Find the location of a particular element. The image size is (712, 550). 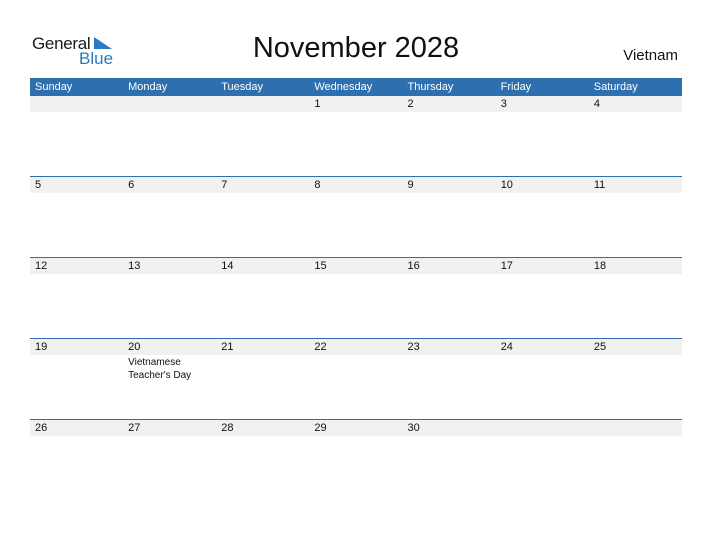

day-cell: 16 is located at coordinates (449, 297).